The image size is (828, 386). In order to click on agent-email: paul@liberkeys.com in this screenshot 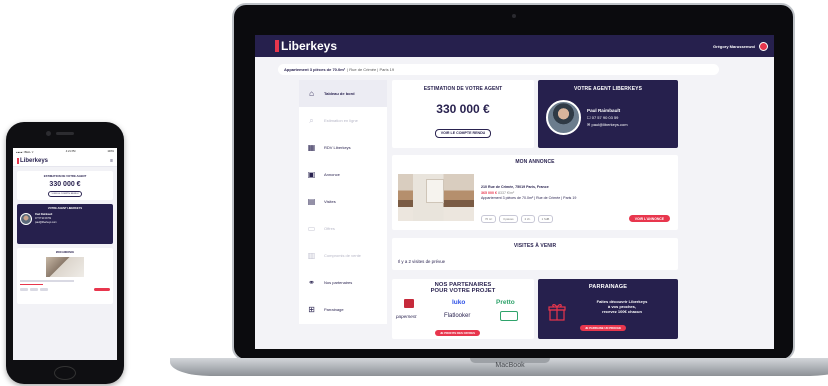, I will do `click(609, 124)`.